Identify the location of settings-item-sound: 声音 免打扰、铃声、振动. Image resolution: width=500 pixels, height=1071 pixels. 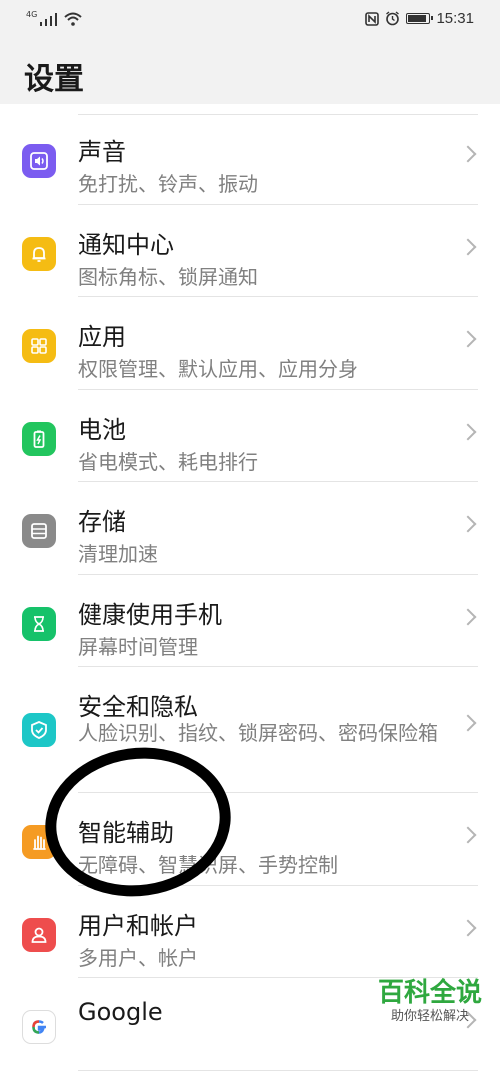
(250, 158).